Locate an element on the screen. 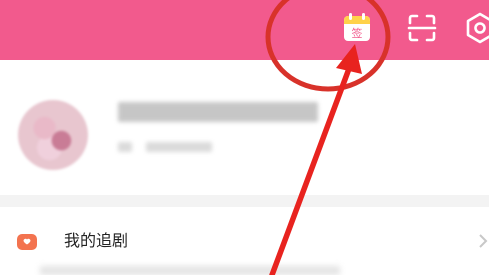  blurred-info is located at coordinates (179, 147).